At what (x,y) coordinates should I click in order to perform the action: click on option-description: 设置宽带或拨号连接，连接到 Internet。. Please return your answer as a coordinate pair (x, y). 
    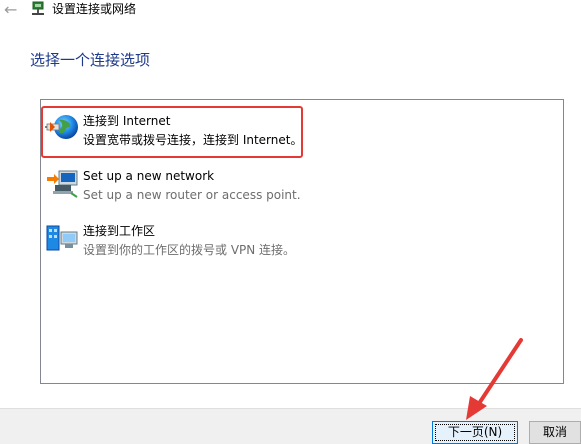
    Looking at the image, I should click on (193, 140).